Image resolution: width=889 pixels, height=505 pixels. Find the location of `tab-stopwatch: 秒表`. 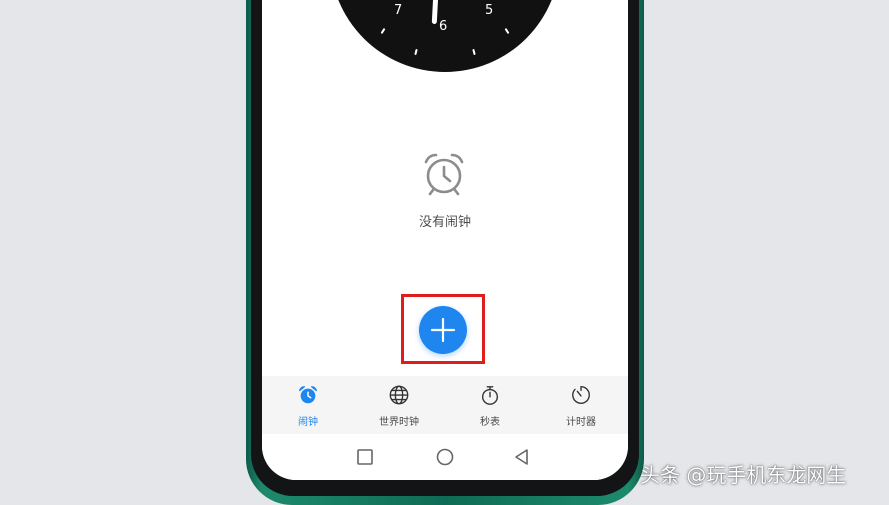

tab-stopwatch: 秒表 is located at coordinates (490, 405).